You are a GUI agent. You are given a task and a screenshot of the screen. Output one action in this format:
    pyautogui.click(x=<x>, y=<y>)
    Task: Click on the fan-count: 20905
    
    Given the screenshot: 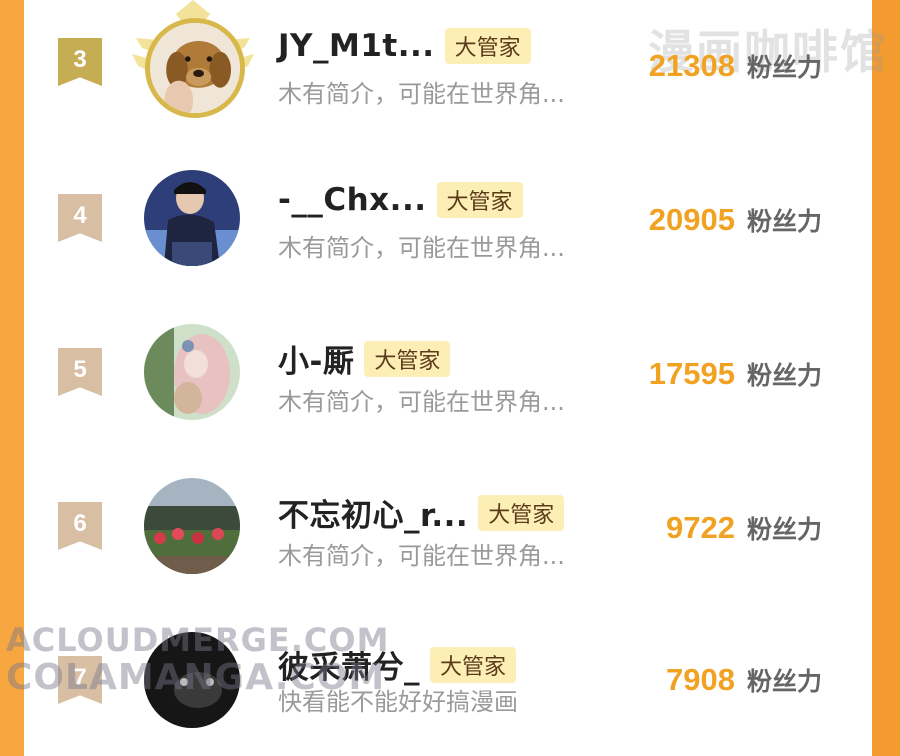 What is the action you would take?
    pyautogui.click(x=691, y=219)
    